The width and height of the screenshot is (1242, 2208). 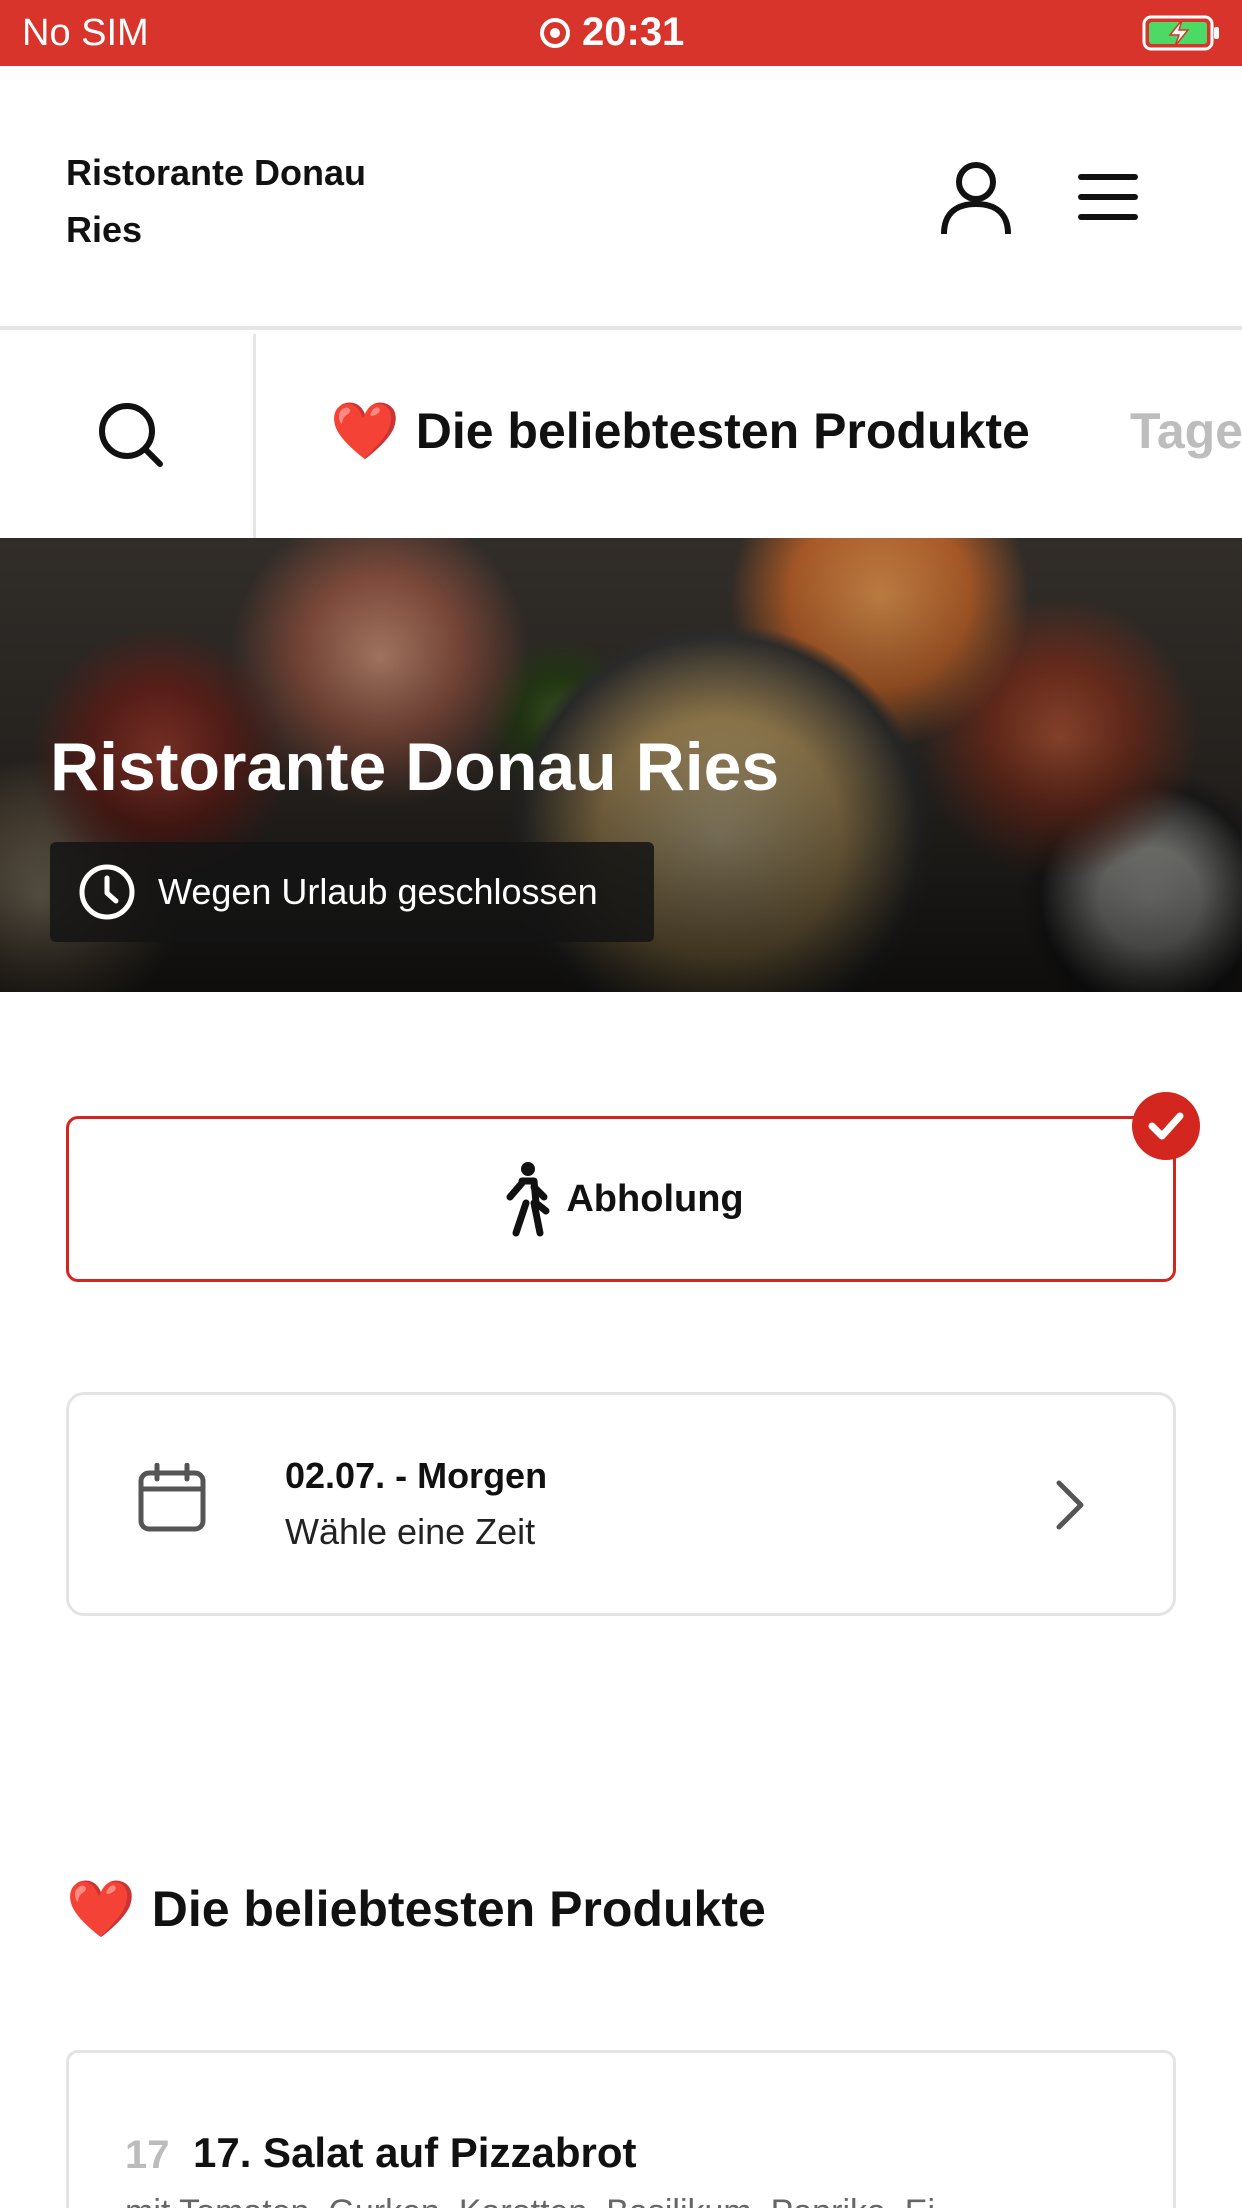 I want to click on status-time-group: 20:31, so click(x=612, y=32).